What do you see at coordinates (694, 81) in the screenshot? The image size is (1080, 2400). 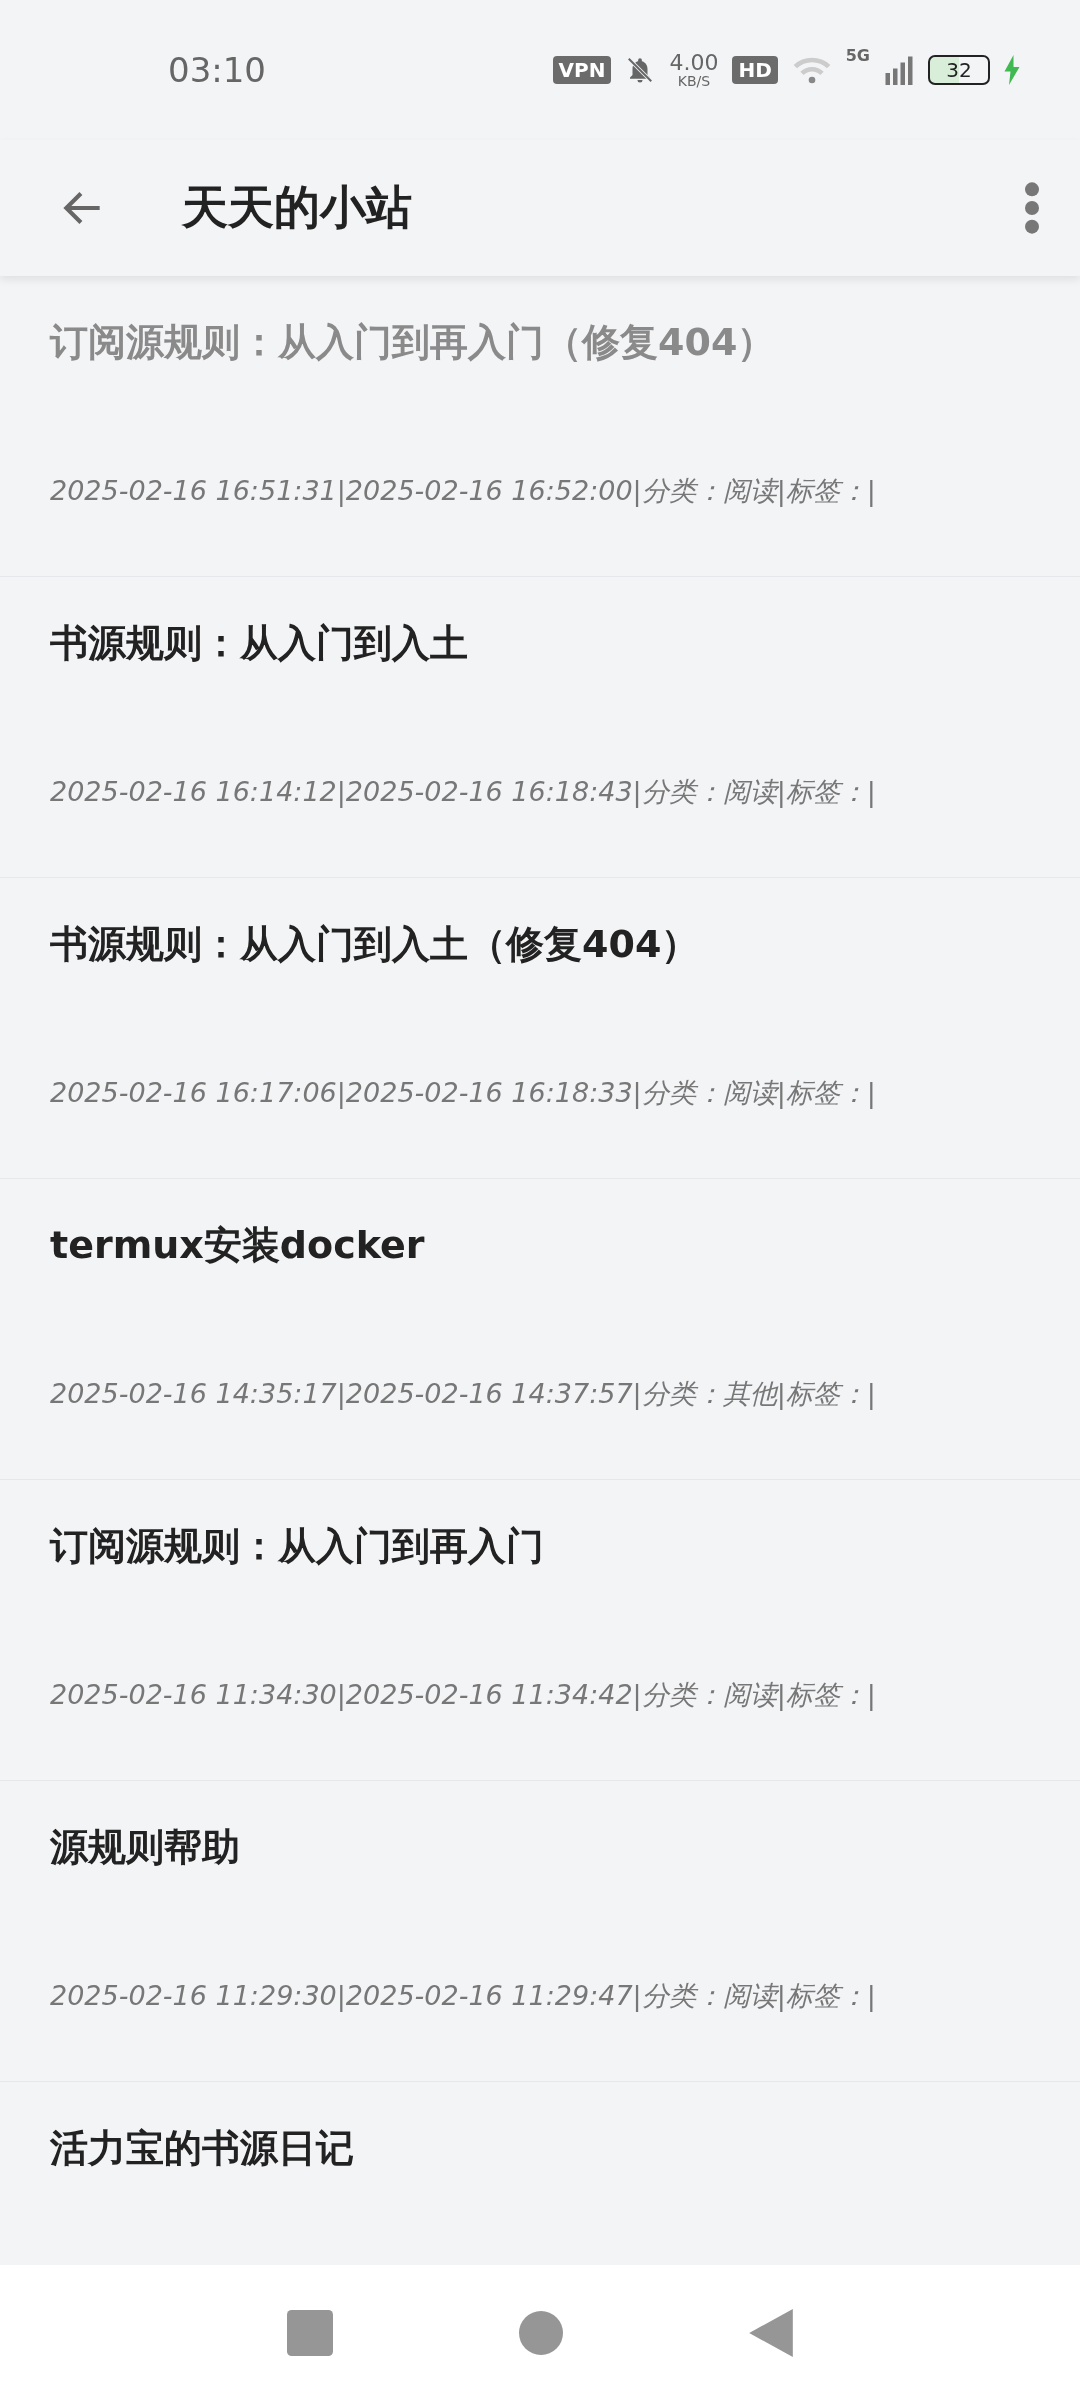 I see `speed-unit: KB/S` at bounding box center [694, 81].